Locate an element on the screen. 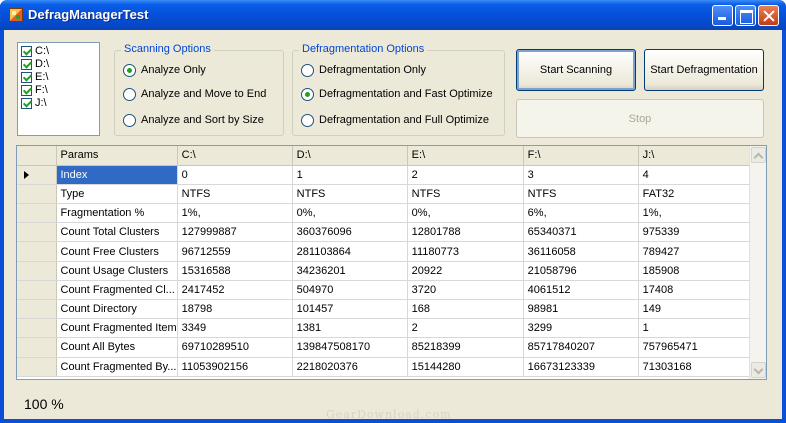  value-cell: 139847508170 is located at coordinates (350, 347).